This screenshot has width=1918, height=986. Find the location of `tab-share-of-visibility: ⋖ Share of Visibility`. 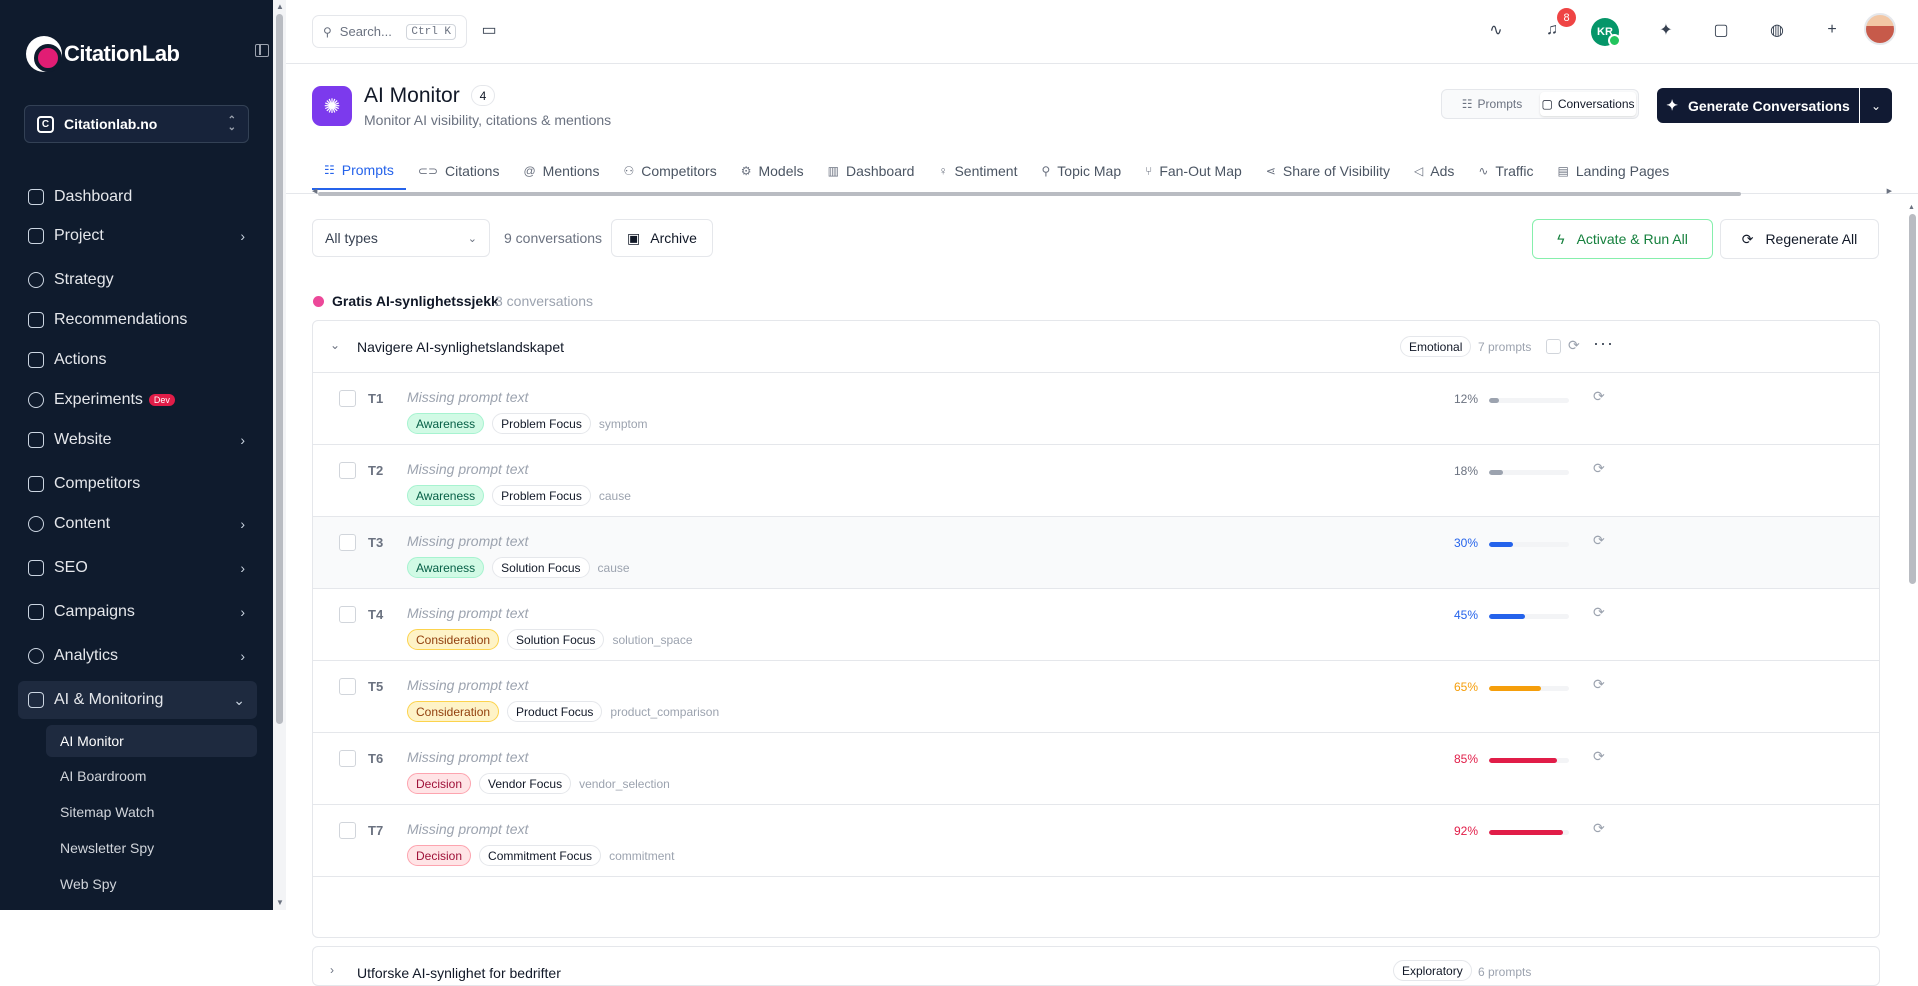

tab-share-of-visibility: ⋖ Share of Visibility is located at coordinates (1328, 171).